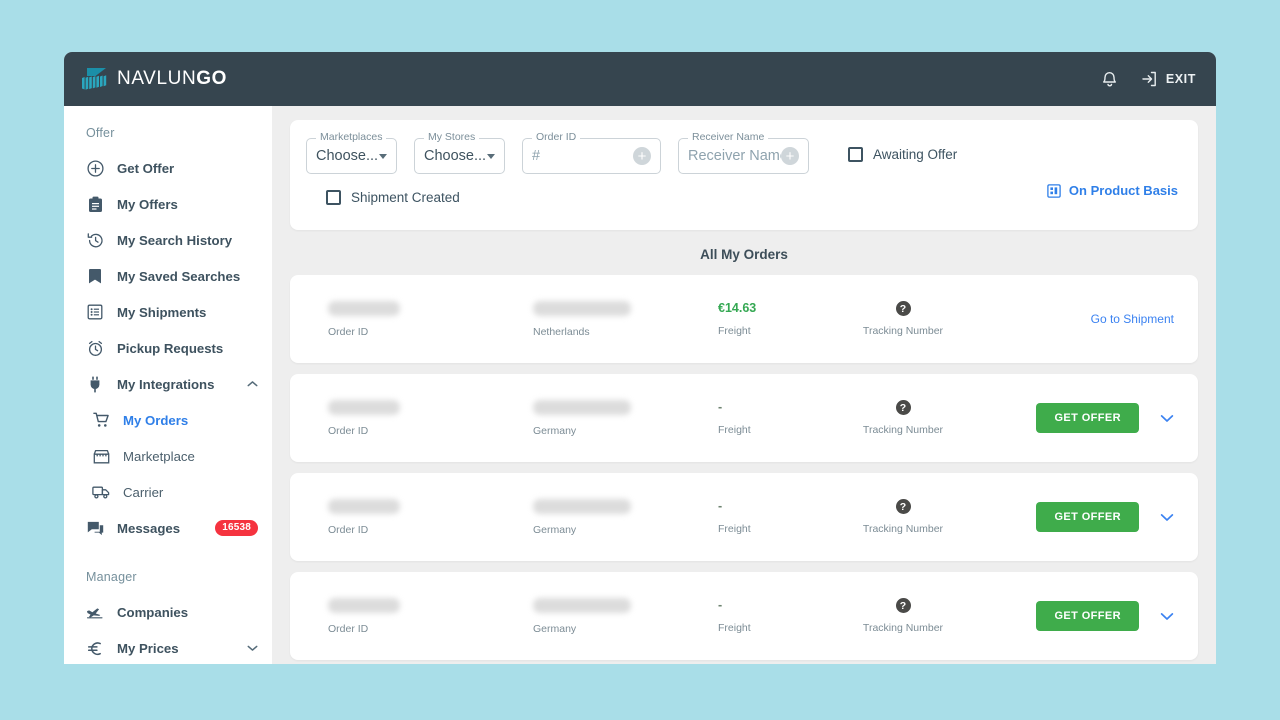 The image size is (1280, 720). Describe the element at coordinates (168, 612) in the screenshot. I see `sidebar-item-companies: Companies` at that location.